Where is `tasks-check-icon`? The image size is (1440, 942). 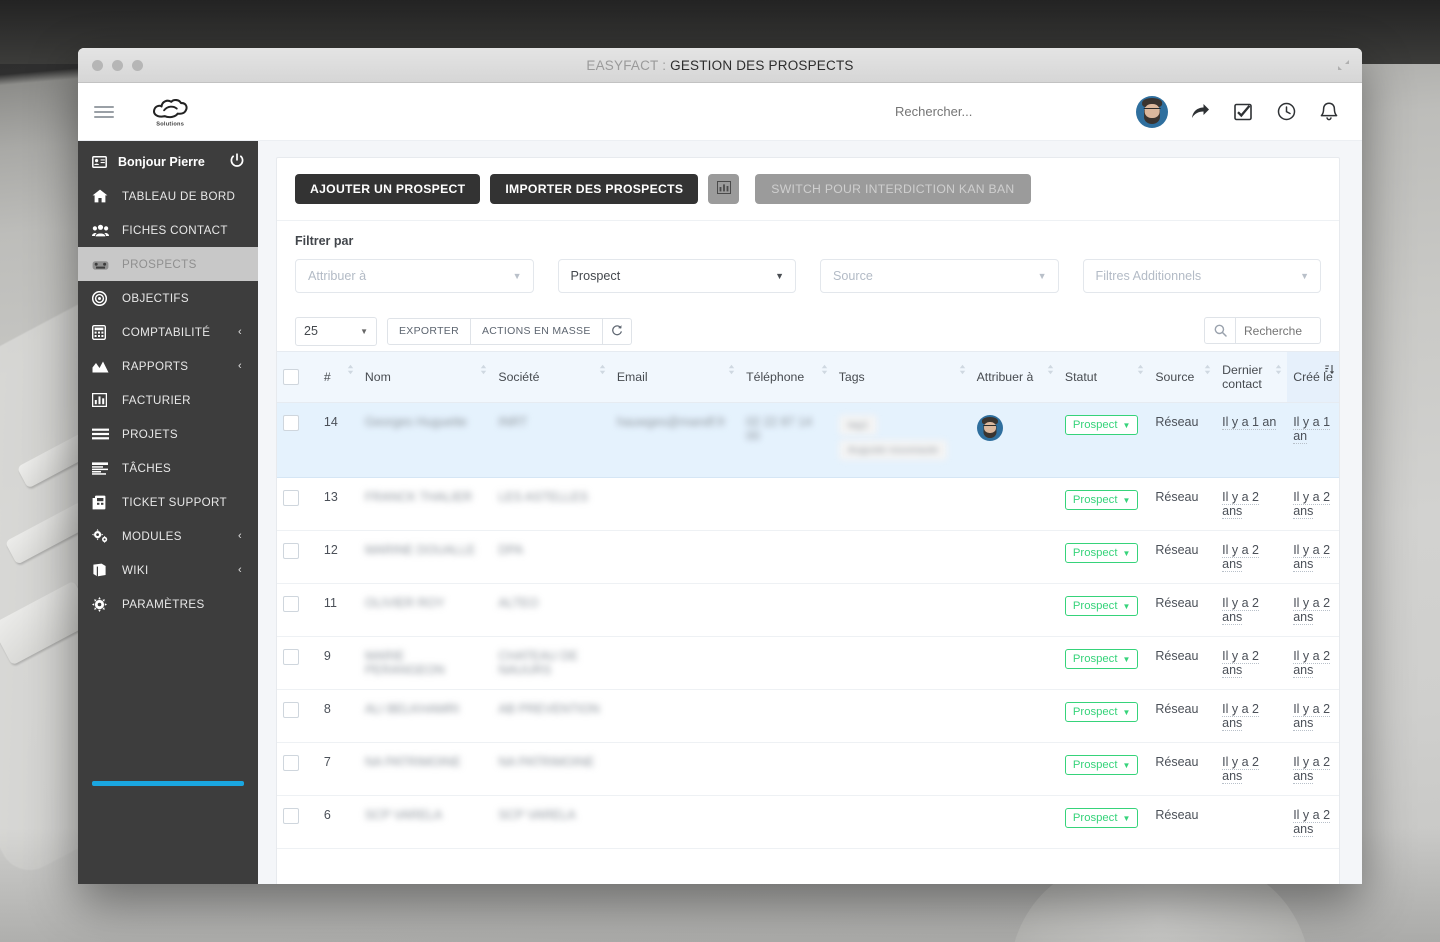
tasks-check-icon is located at coordinates (1243, 112).